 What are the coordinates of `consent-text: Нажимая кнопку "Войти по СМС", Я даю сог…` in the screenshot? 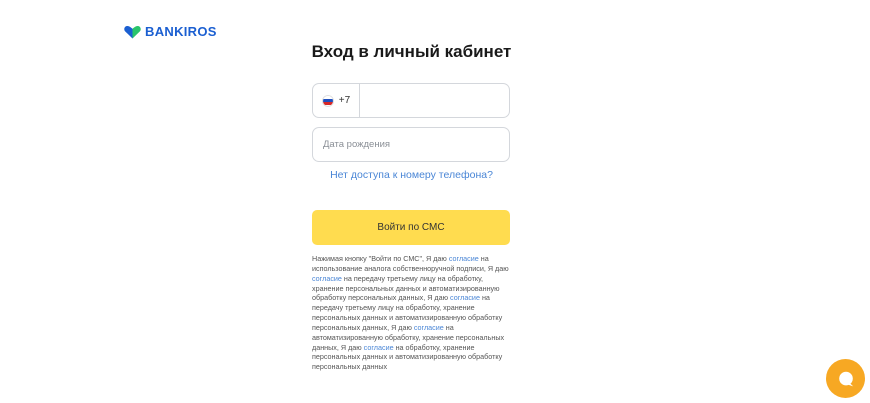 It's located at (413, 313).